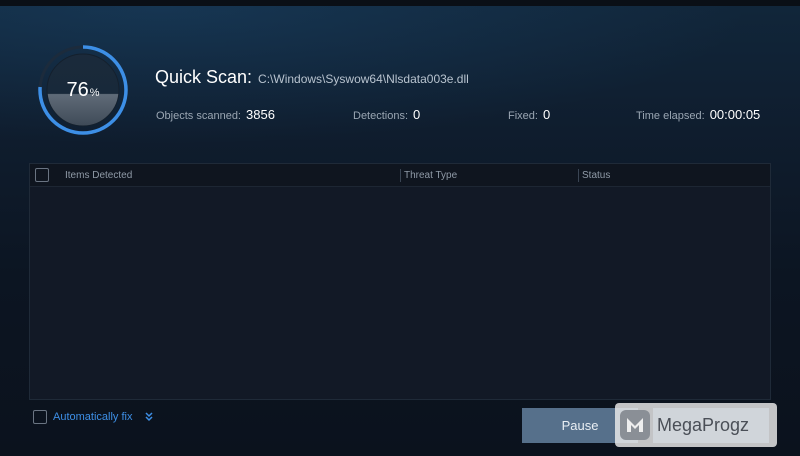  I want to click on progress-unit: %, so click(94, 93).